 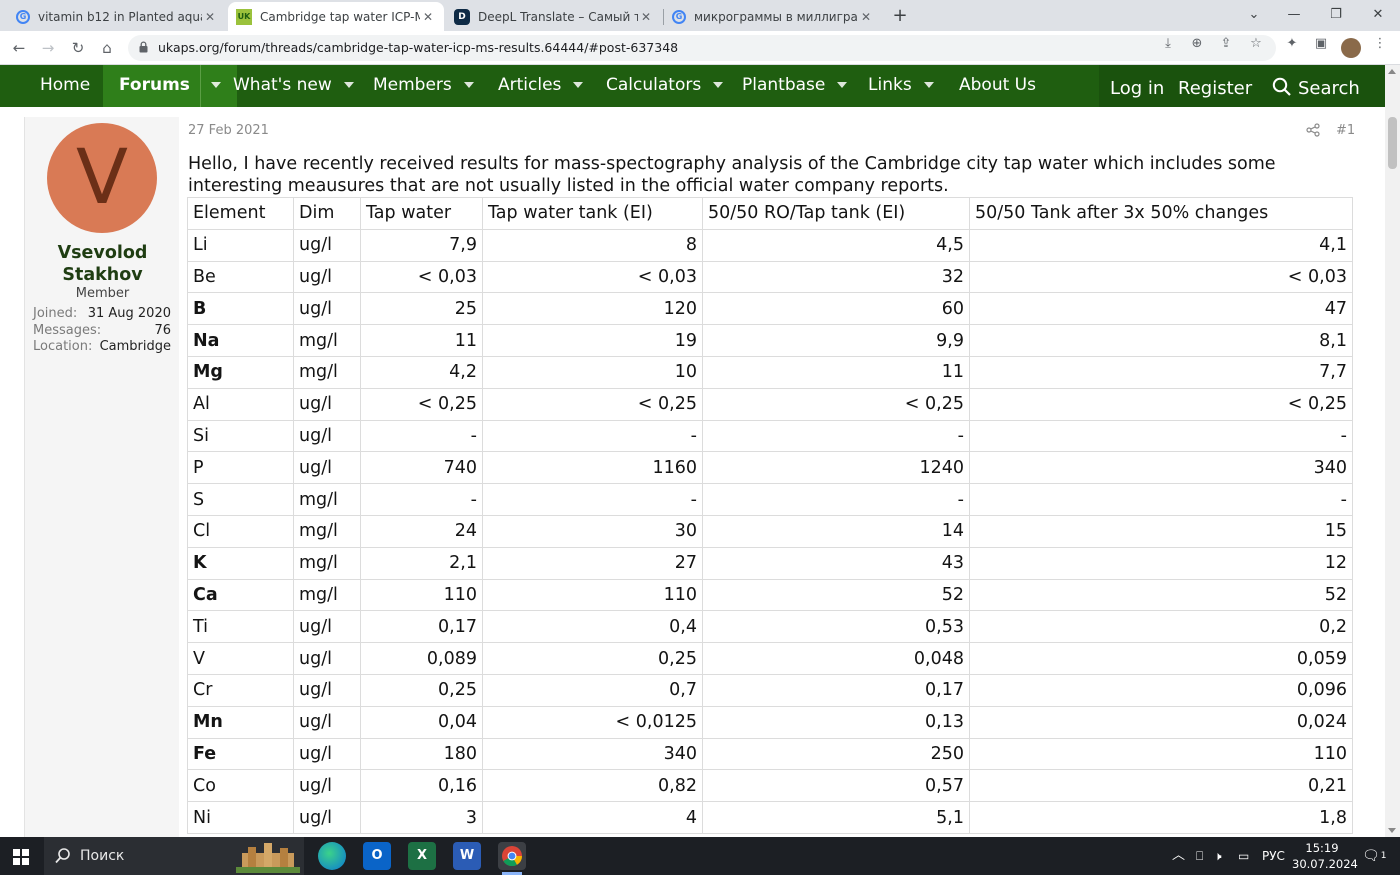 I want to click on element-cell: S, so click(x=240, y=499).